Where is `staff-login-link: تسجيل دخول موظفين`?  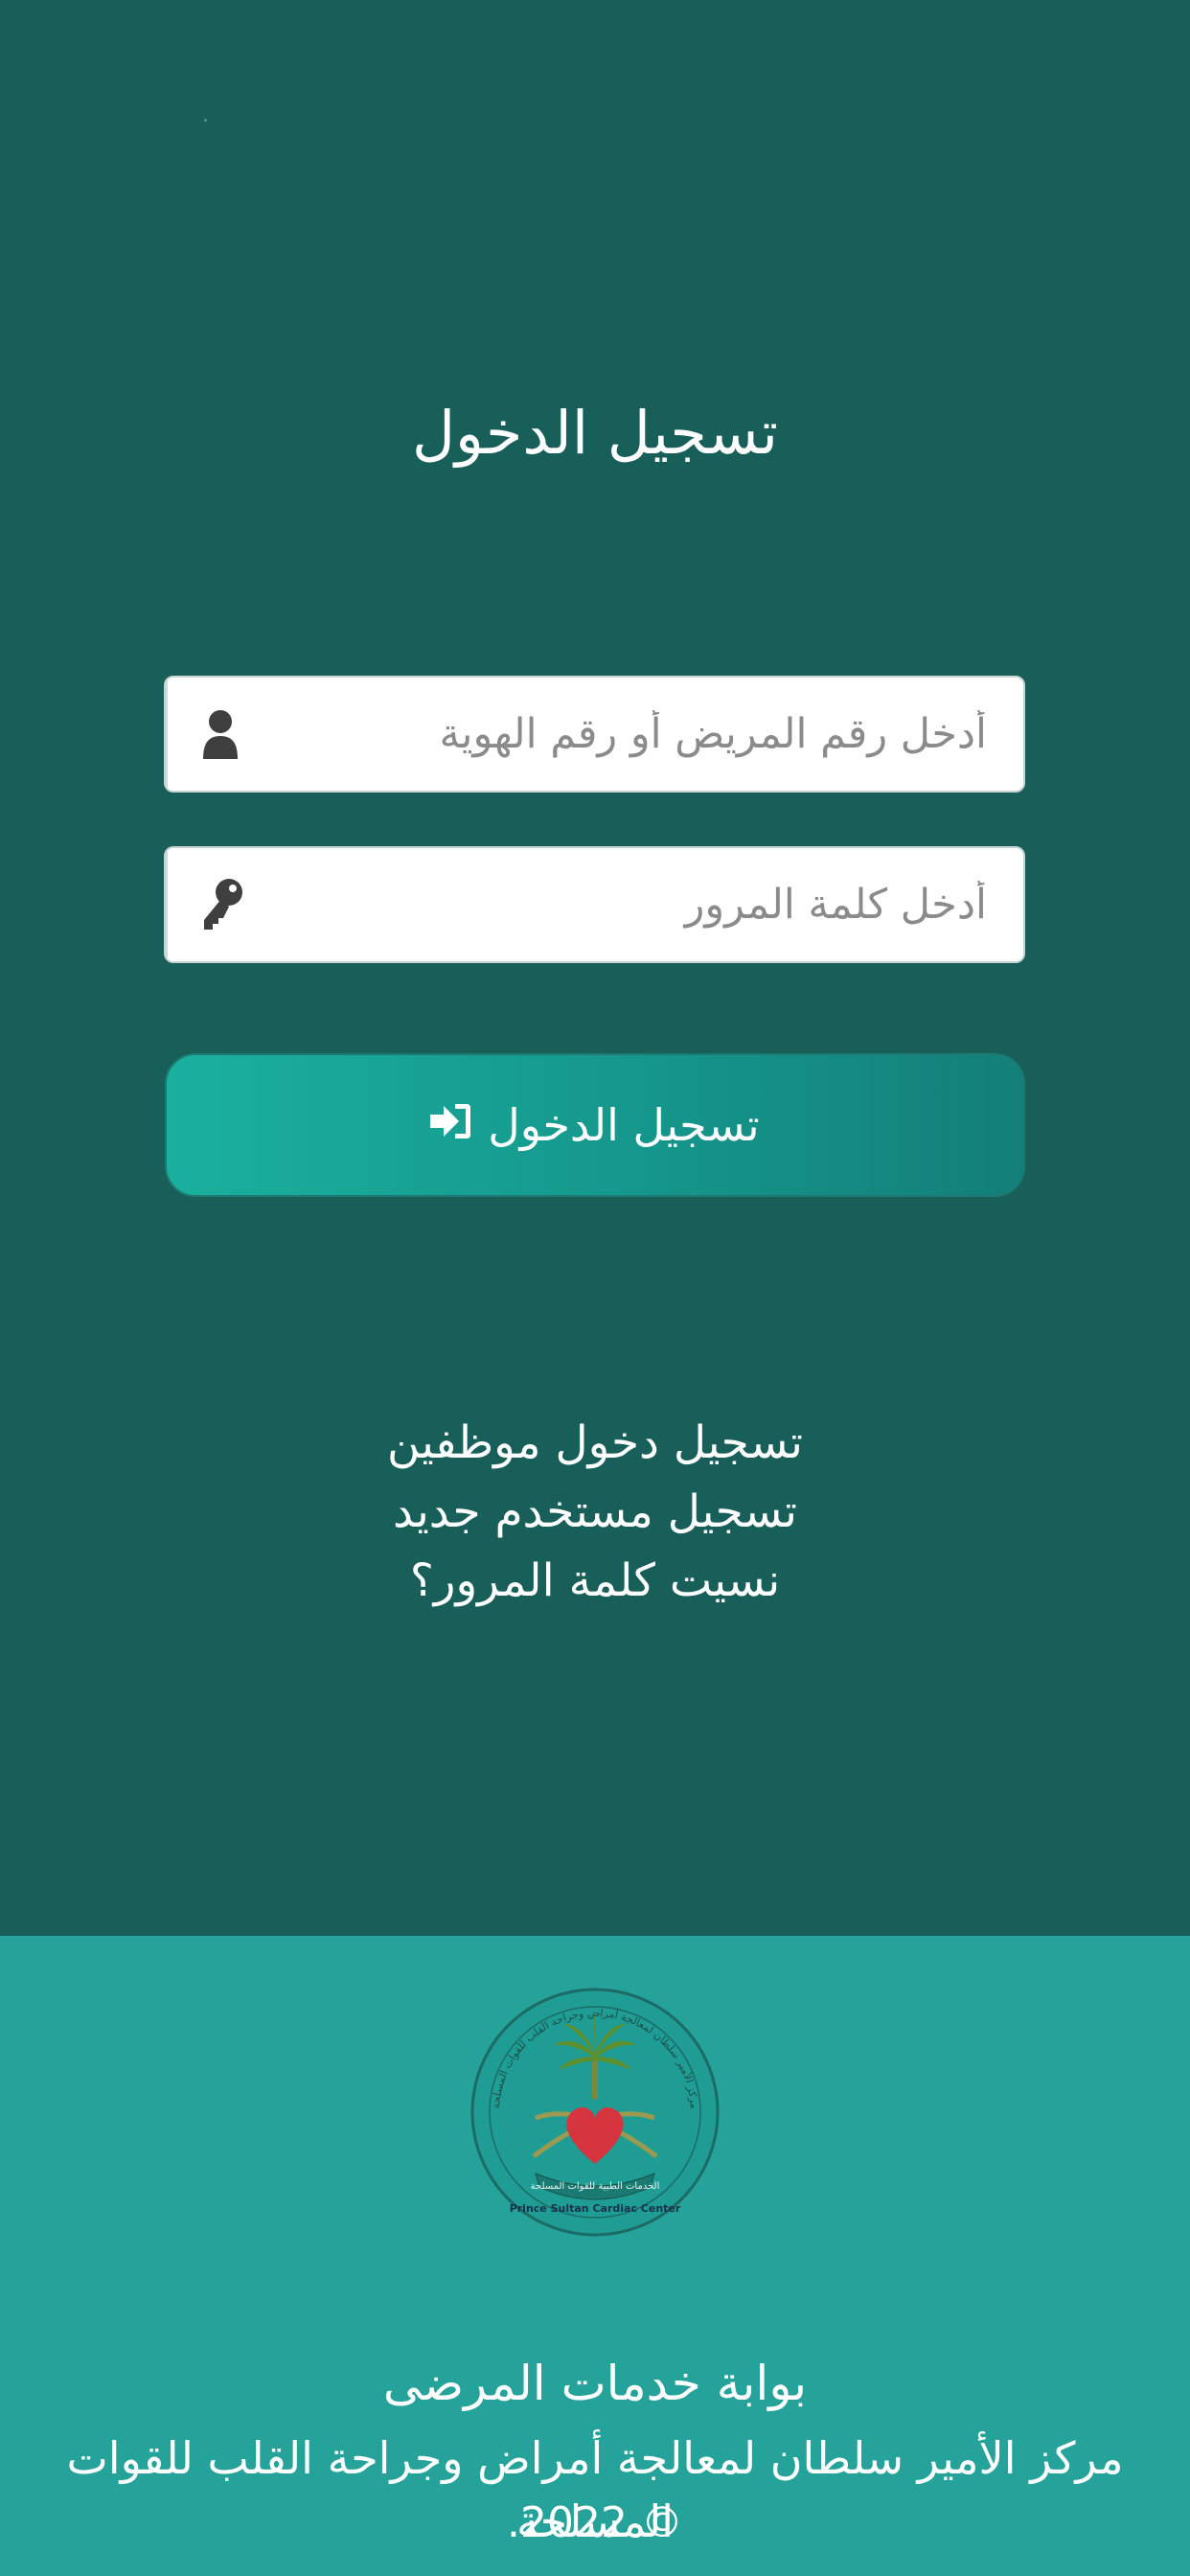
staff-login-link: تسجيل دخول موظفين is located at coordinates (595, 1443).